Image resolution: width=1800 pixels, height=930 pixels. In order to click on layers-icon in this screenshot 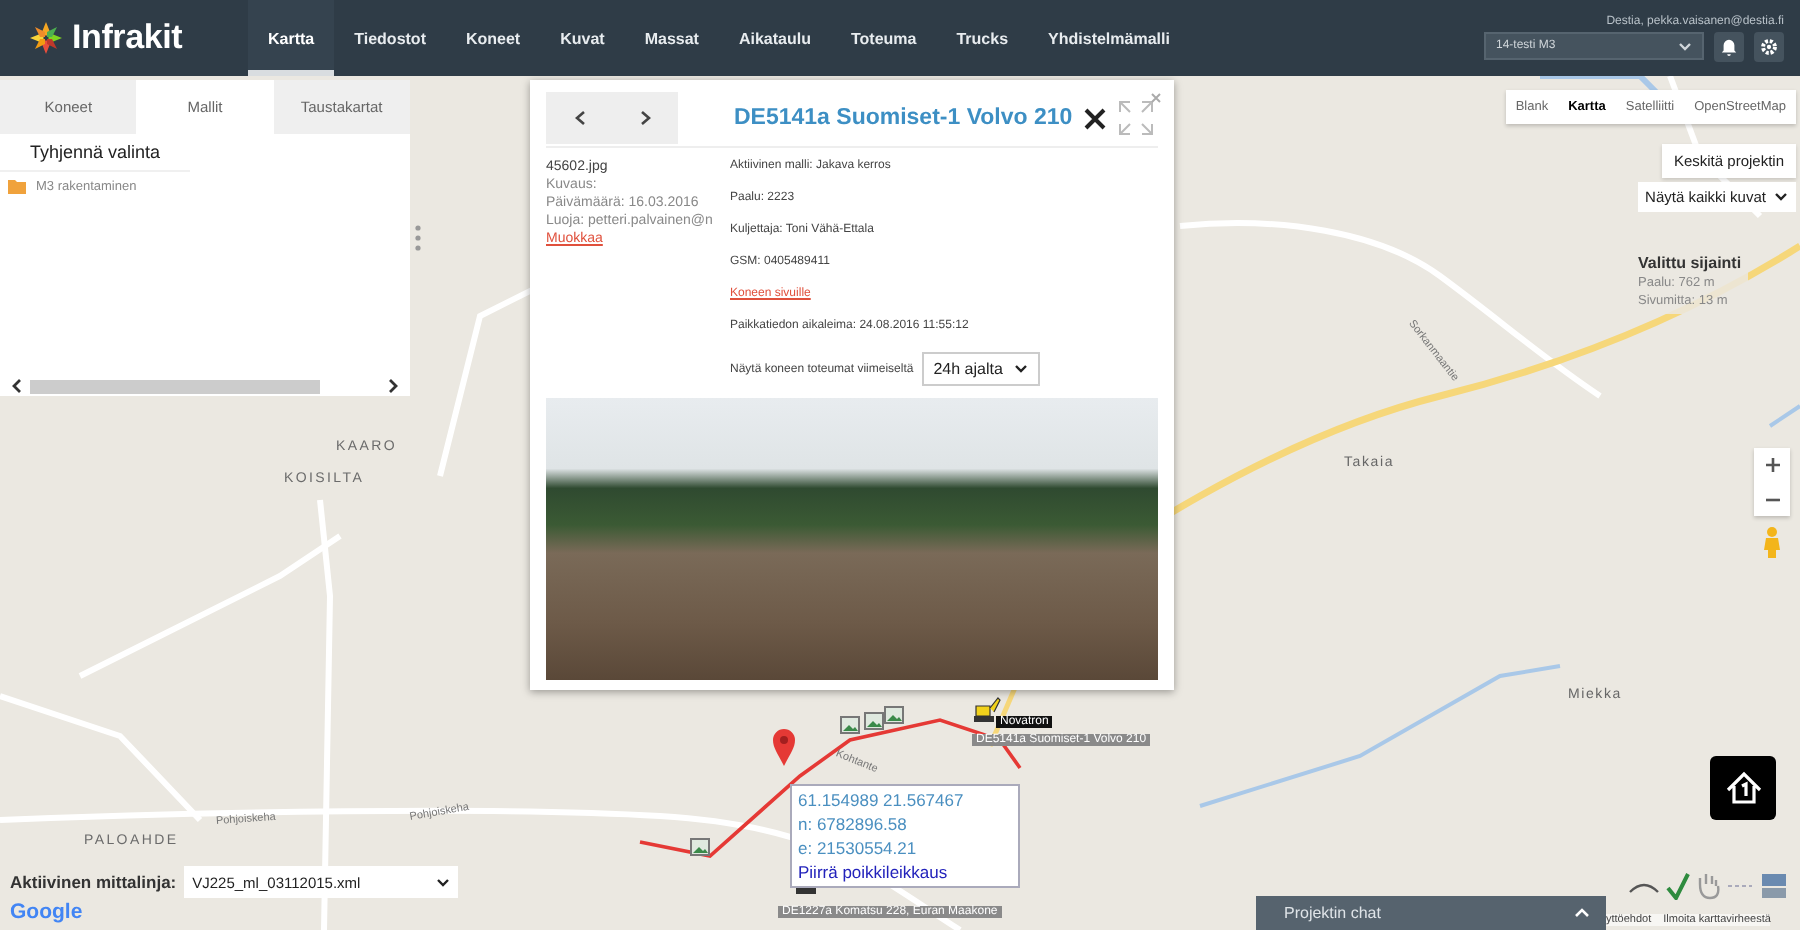, I will do `click(1774, 886)`.